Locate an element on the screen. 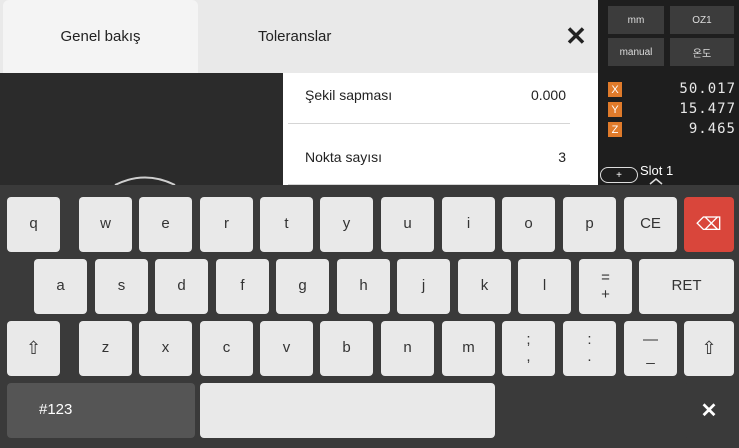  key-g: g is located at coordinates (302, 286).